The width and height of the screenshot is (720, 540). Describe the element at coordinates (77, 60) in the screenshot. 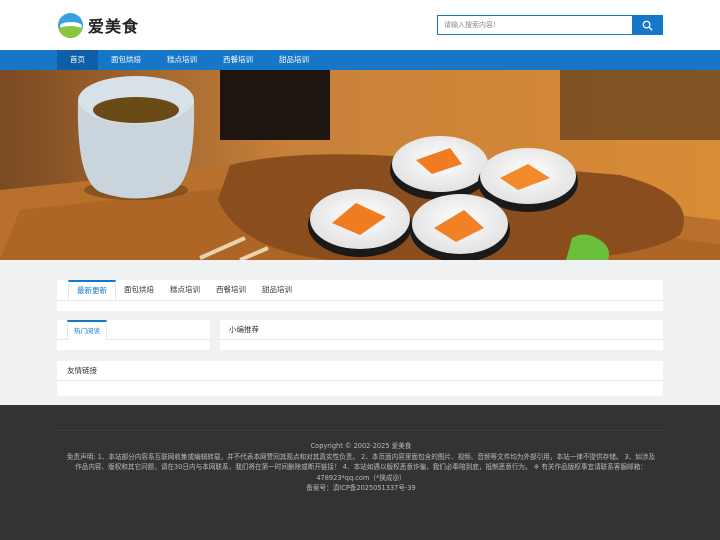

I see `nav-item-home: 首页` at that location.